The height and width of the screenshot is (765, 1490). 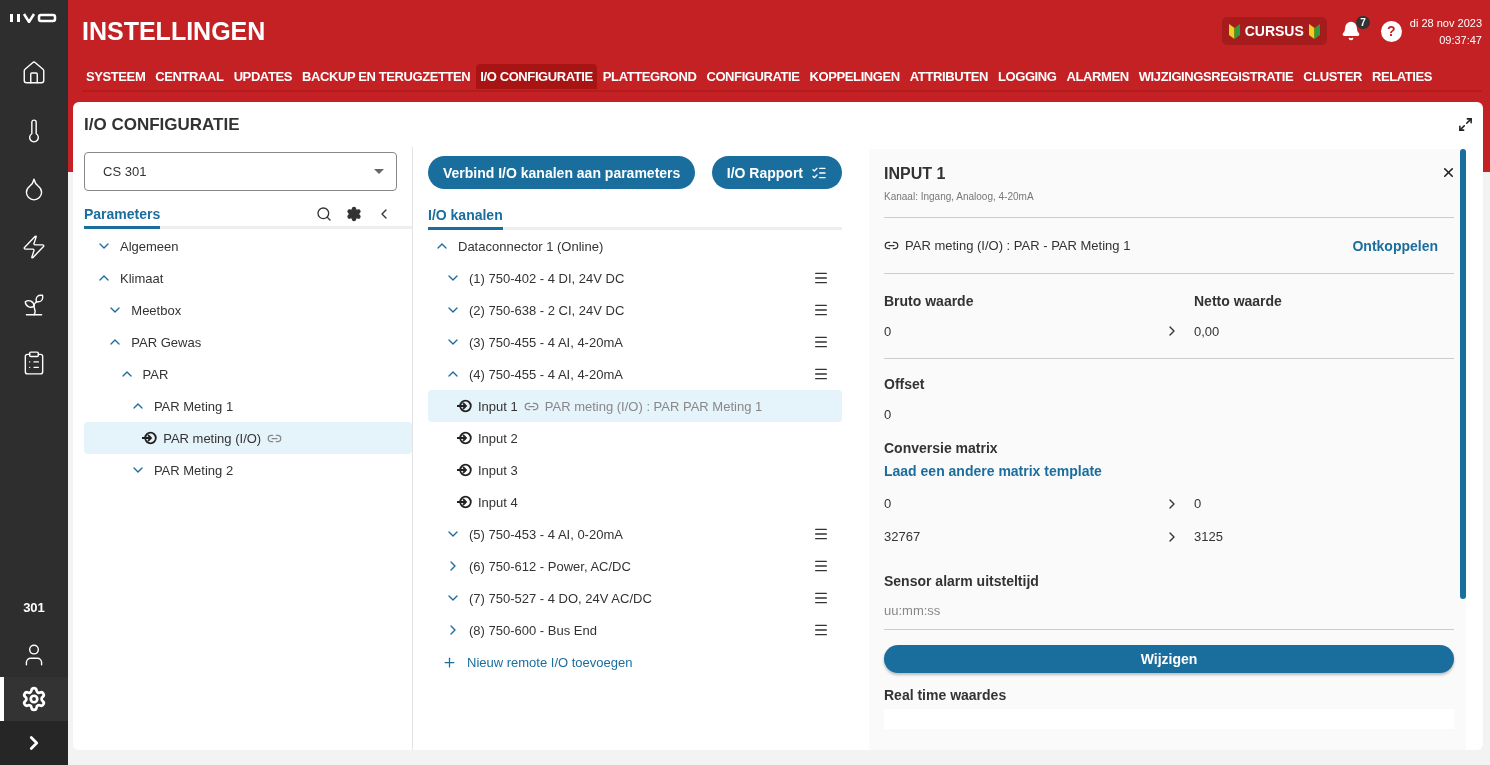 What do you see at coordinates (1332, 76) in the screenshot?
I see `nav-tab: CLUSTER` at bounding box center [1332, 76].